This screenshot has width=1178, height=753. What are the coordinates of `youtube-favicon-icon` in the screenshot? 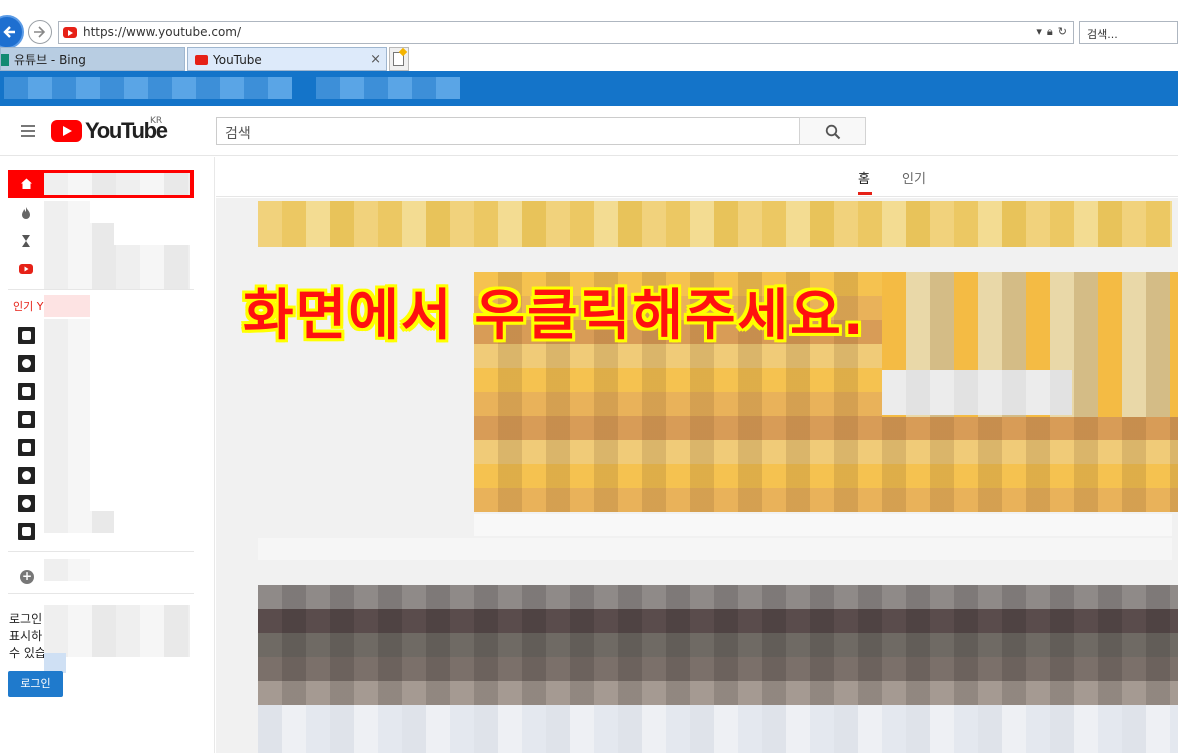 It's located at (70, 32).